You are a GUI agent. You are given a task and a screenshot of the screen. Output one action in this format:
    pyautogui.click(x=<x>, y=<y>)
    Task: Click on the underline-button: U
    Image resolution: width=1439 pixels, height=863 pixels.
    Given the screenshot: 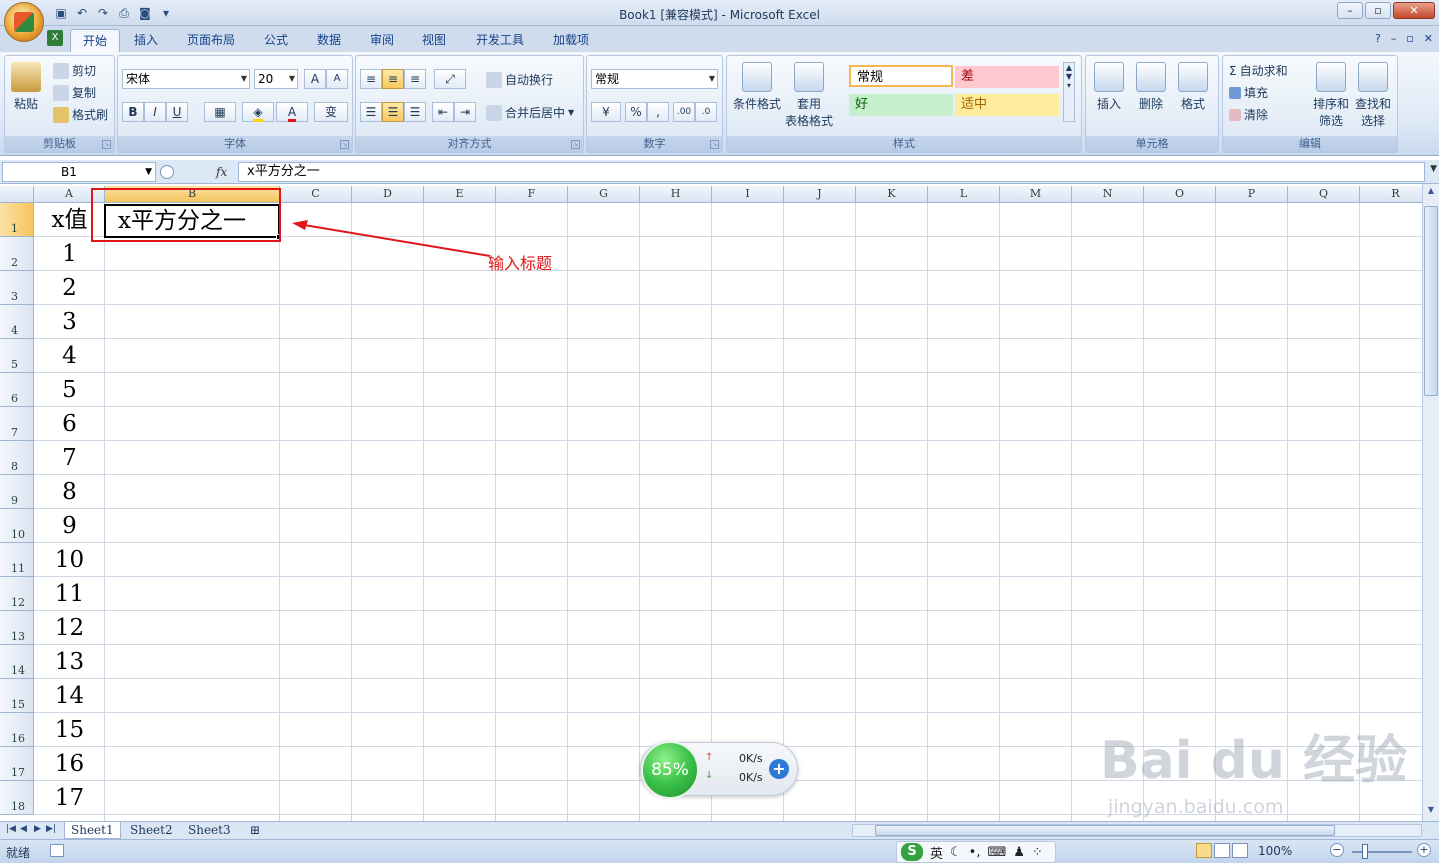 What is the action you would take?
    pyautogui.click(x=177, y=112)
    